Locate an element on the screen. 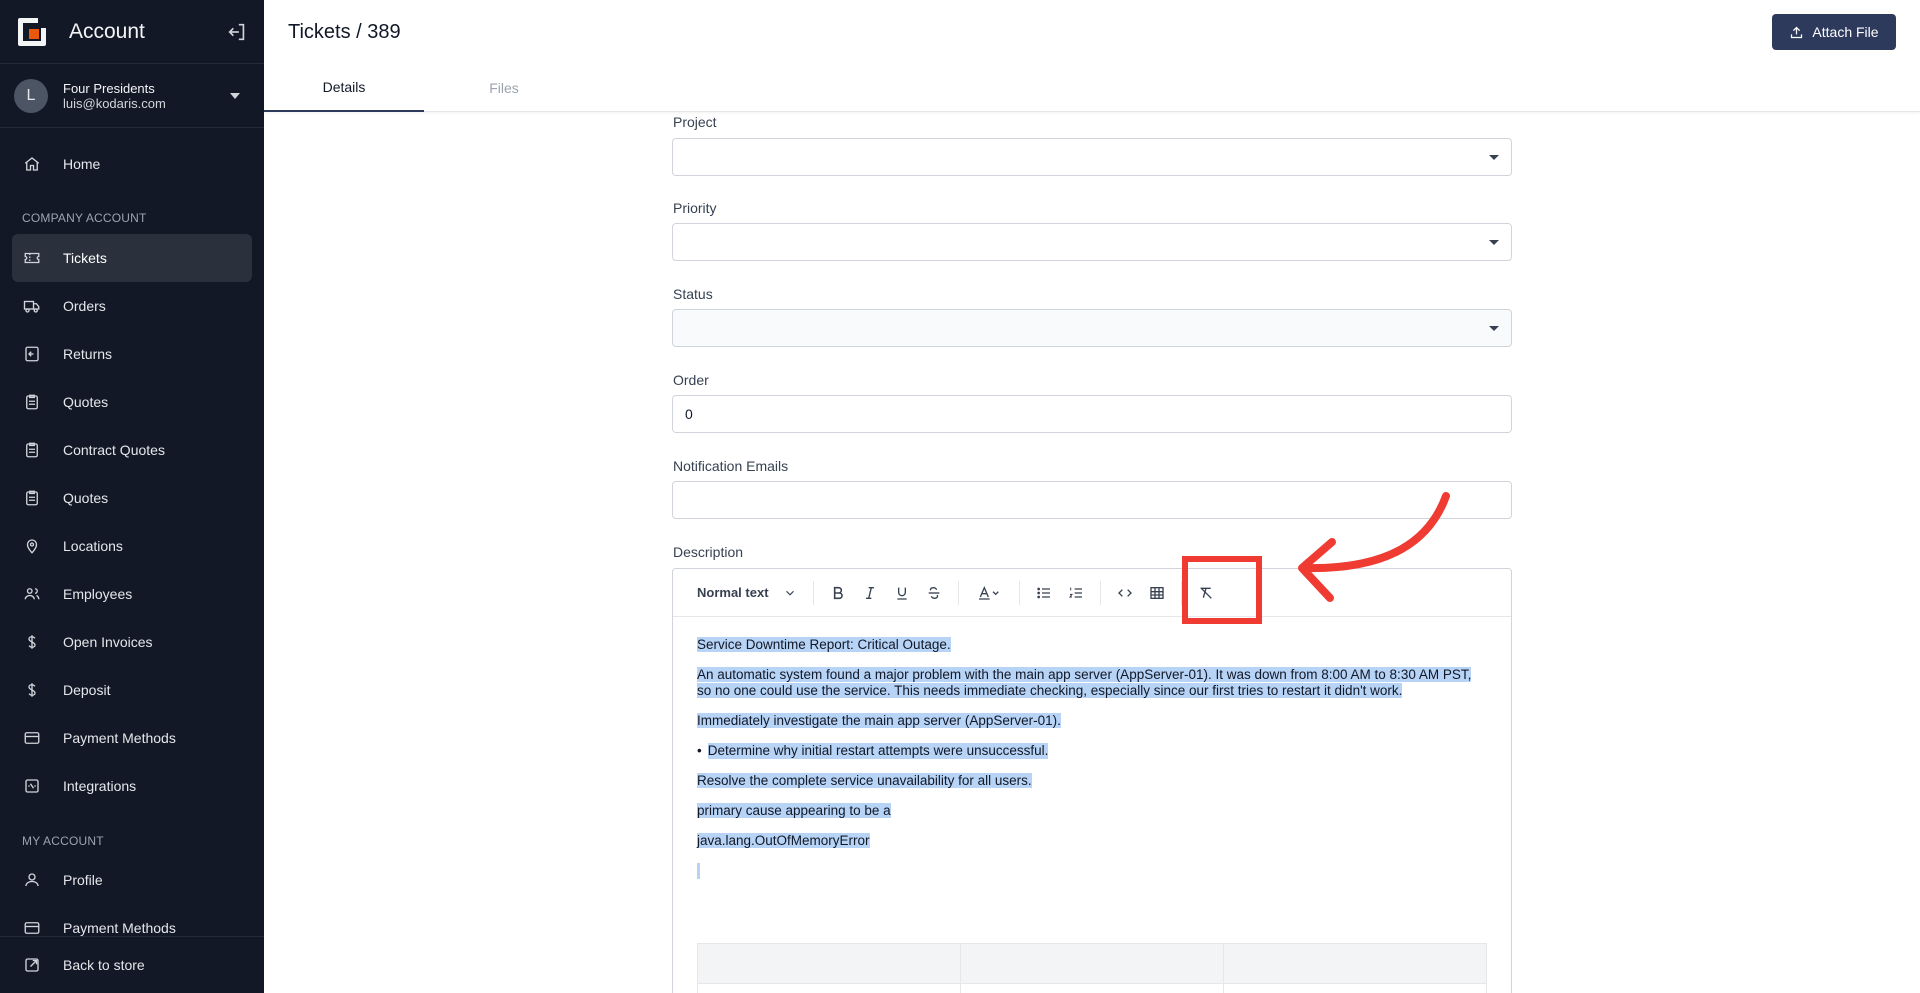  text-style-dropdown: Normal text is located at coordinates (751, 592).